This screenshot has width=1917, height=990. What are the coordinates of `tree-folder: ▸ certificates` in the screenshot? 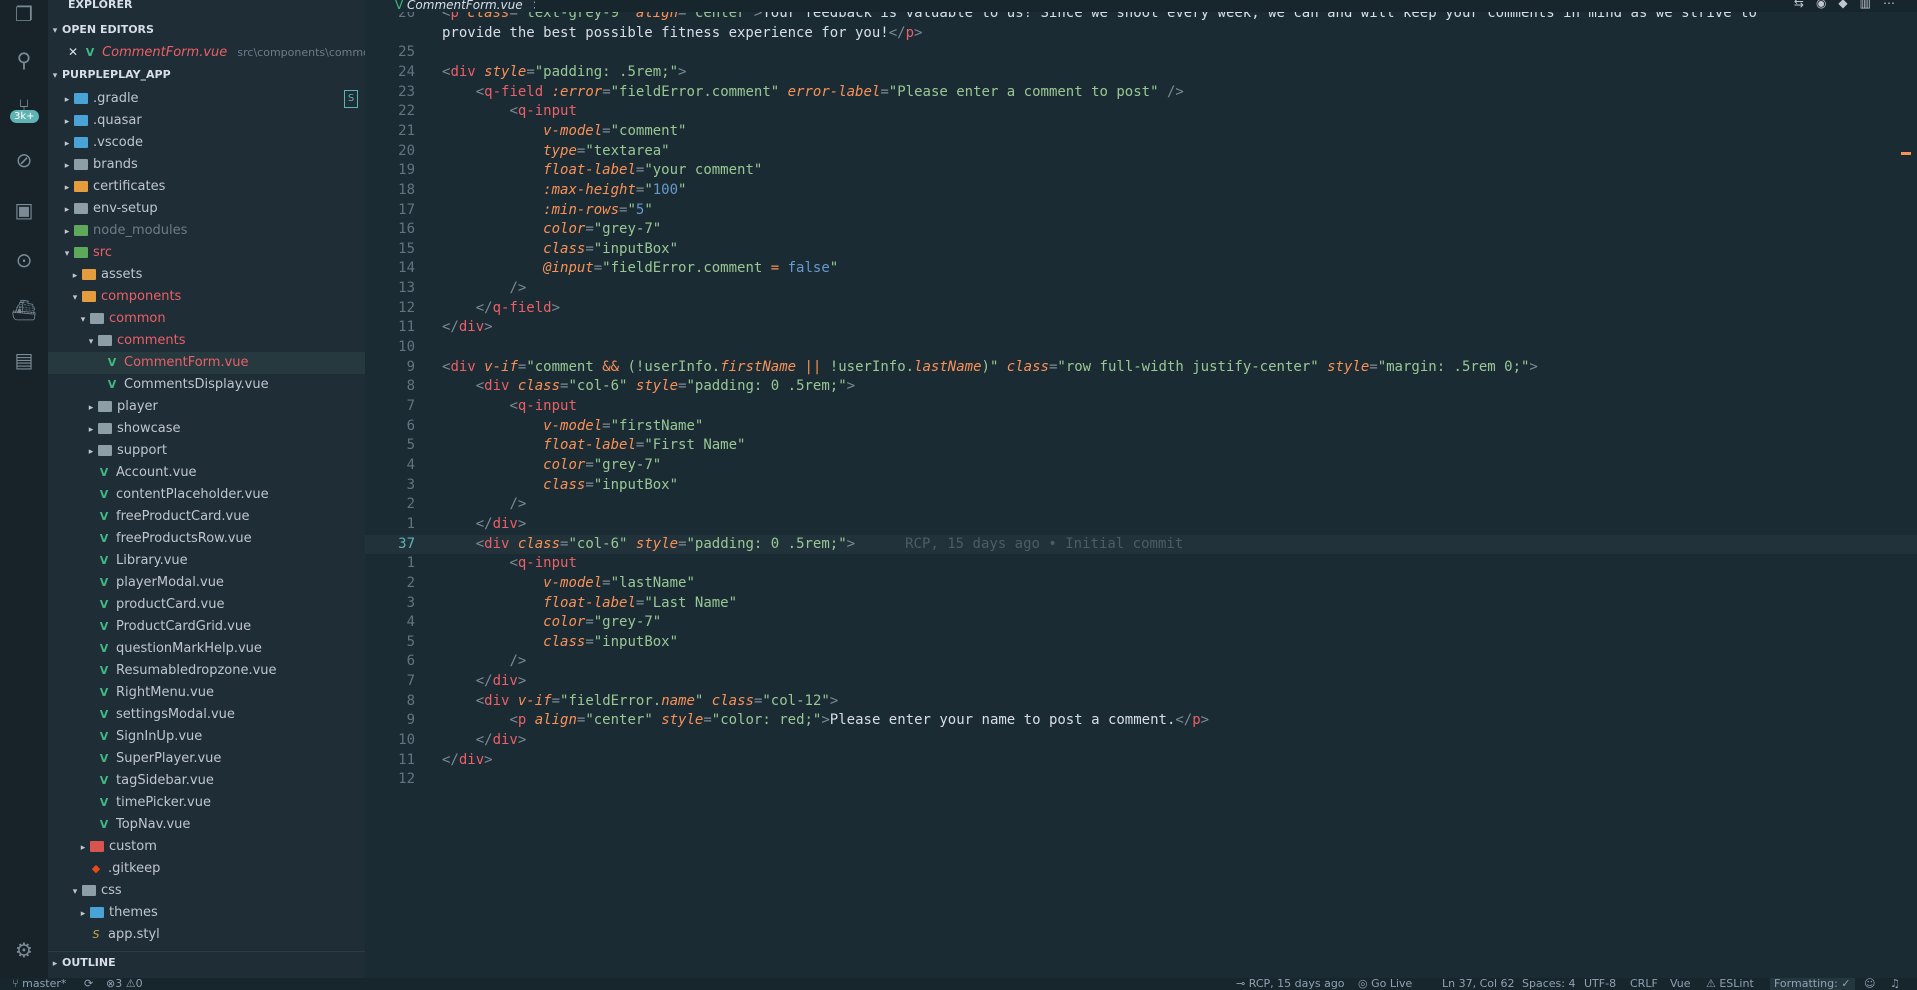 It's located at (206, 187).